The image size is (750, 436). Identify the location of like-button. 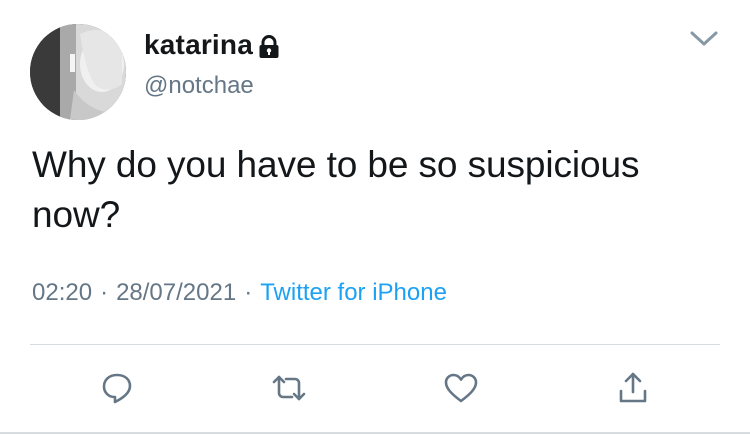
(461, 388).